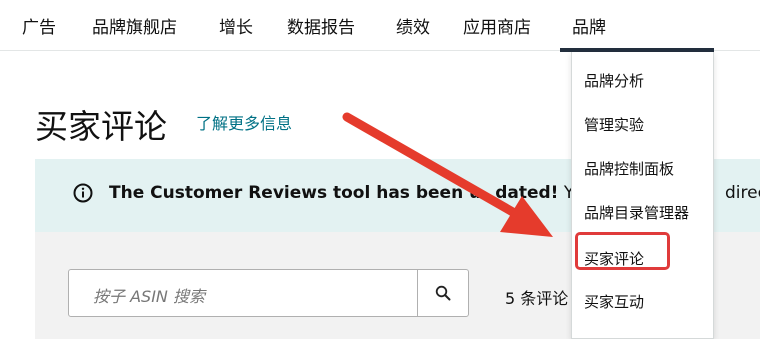 This screenshot has height=339, width=760. What do you see at coordinates (134, 25) in the screenshot?
I see `nav-item-stores: 品牌旗舰店` at bounding box center [134, 25].